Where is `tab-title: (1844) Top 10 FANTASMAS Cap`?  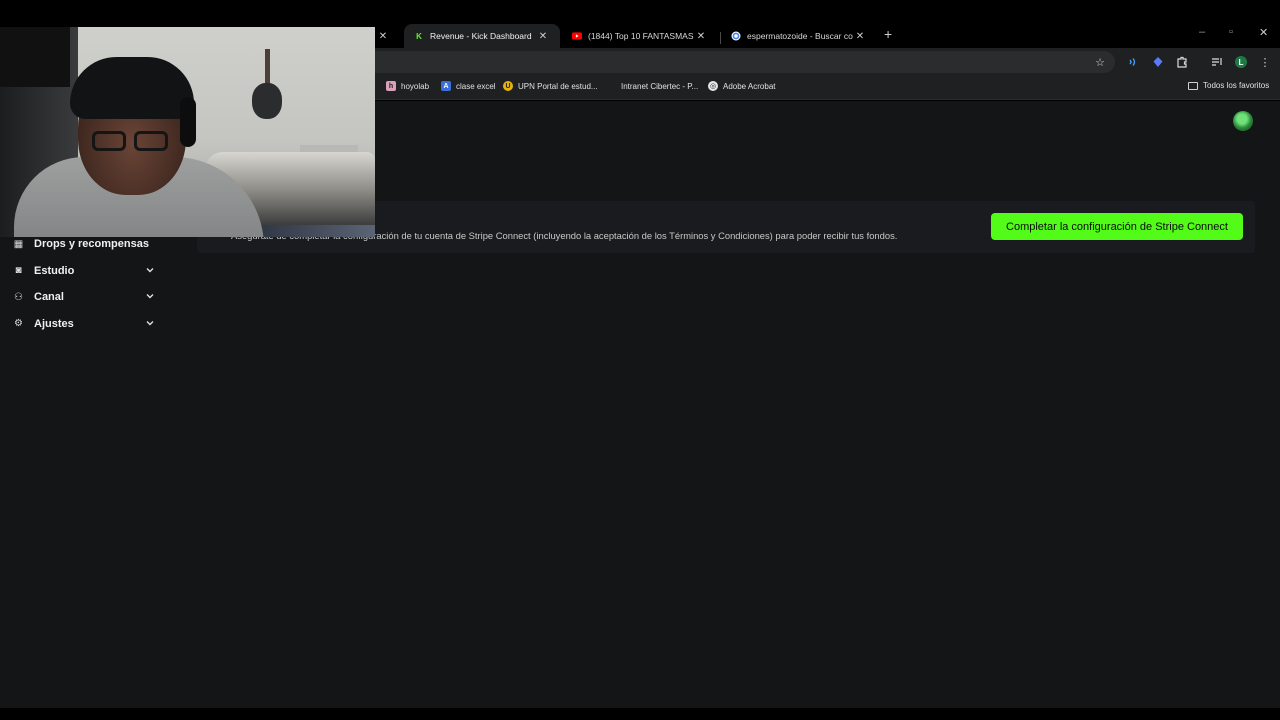
tab-title: (1844) Top 10 FANTASMAS Cap is located at coordinates (641, 36).